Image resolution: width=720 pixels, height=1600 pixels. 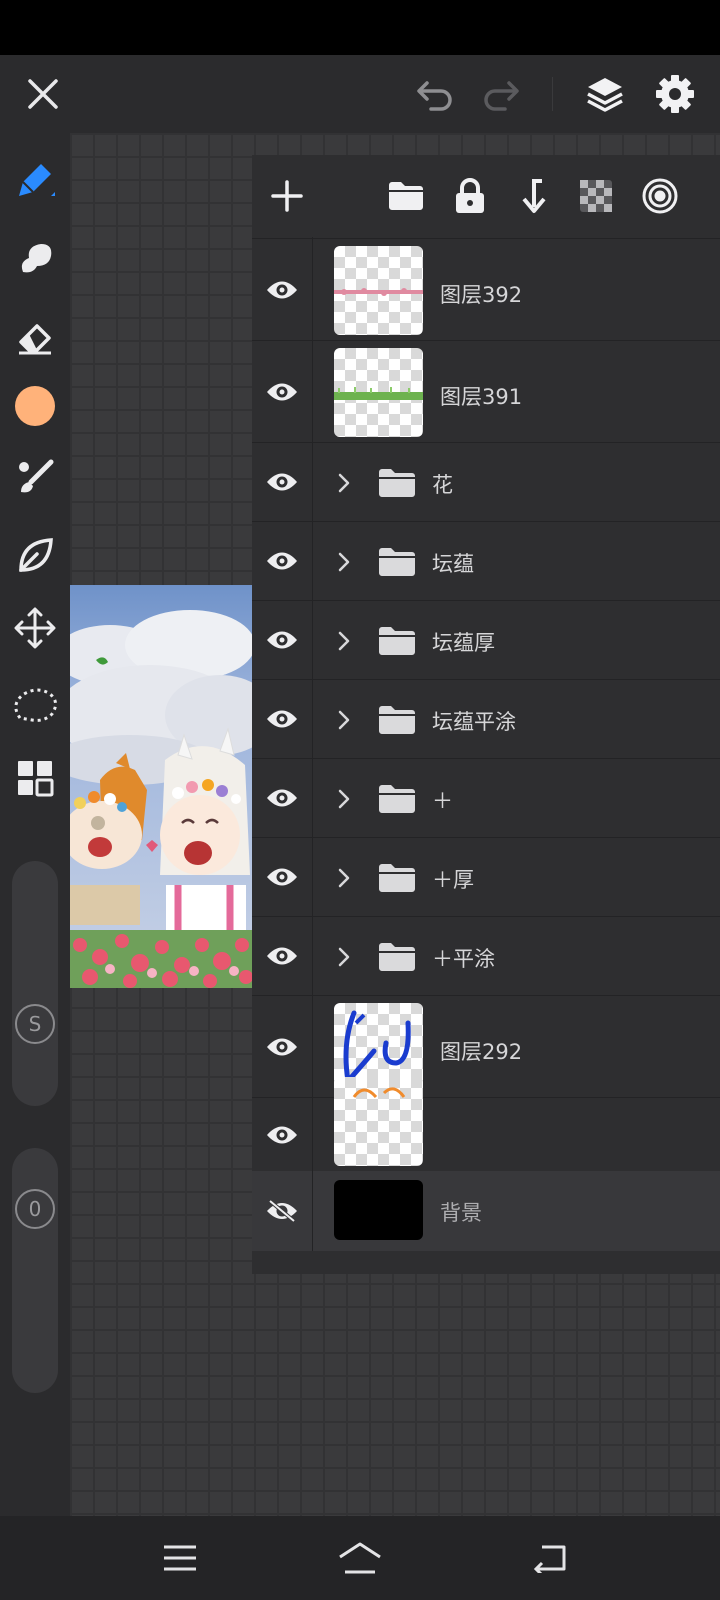 What do you see at coordinates (453, 563) in the screenshot?
I see `layer-group-name: 坛蕴` at bounding box center [453, 563].